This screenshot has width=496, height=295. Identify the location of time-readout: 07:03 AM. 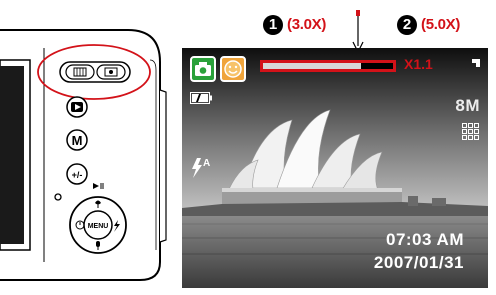
(424, 239).